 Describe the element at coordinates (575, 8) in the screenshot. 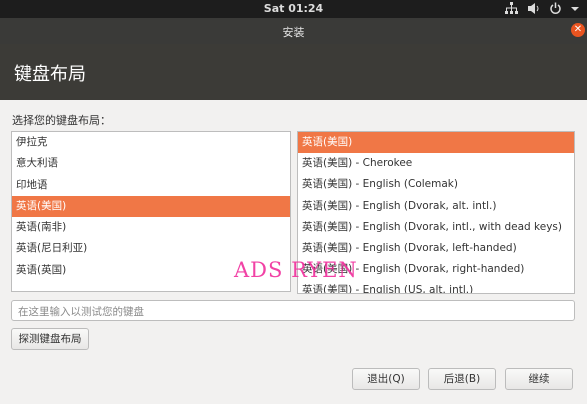

I see `chevron-down-icon` at that location.